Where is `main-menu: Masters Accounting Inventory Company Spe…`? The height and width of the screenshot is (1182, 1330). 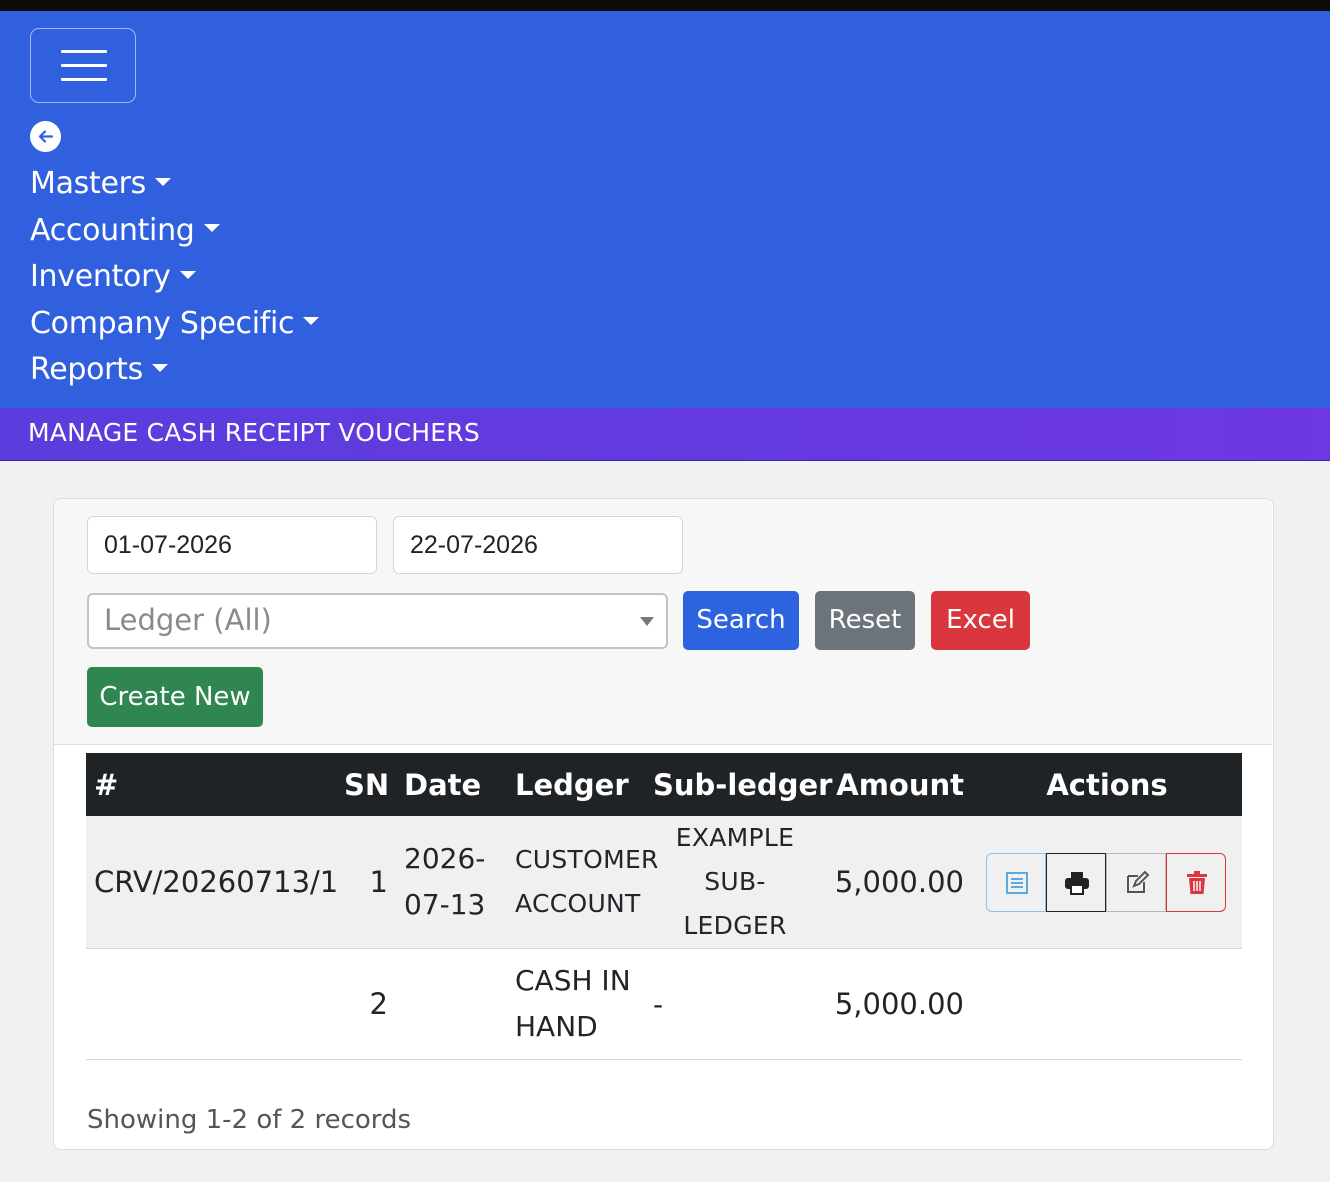 main-menu: Masters Accounting Inventory Company Spe… is located at coordinates (175, 277).